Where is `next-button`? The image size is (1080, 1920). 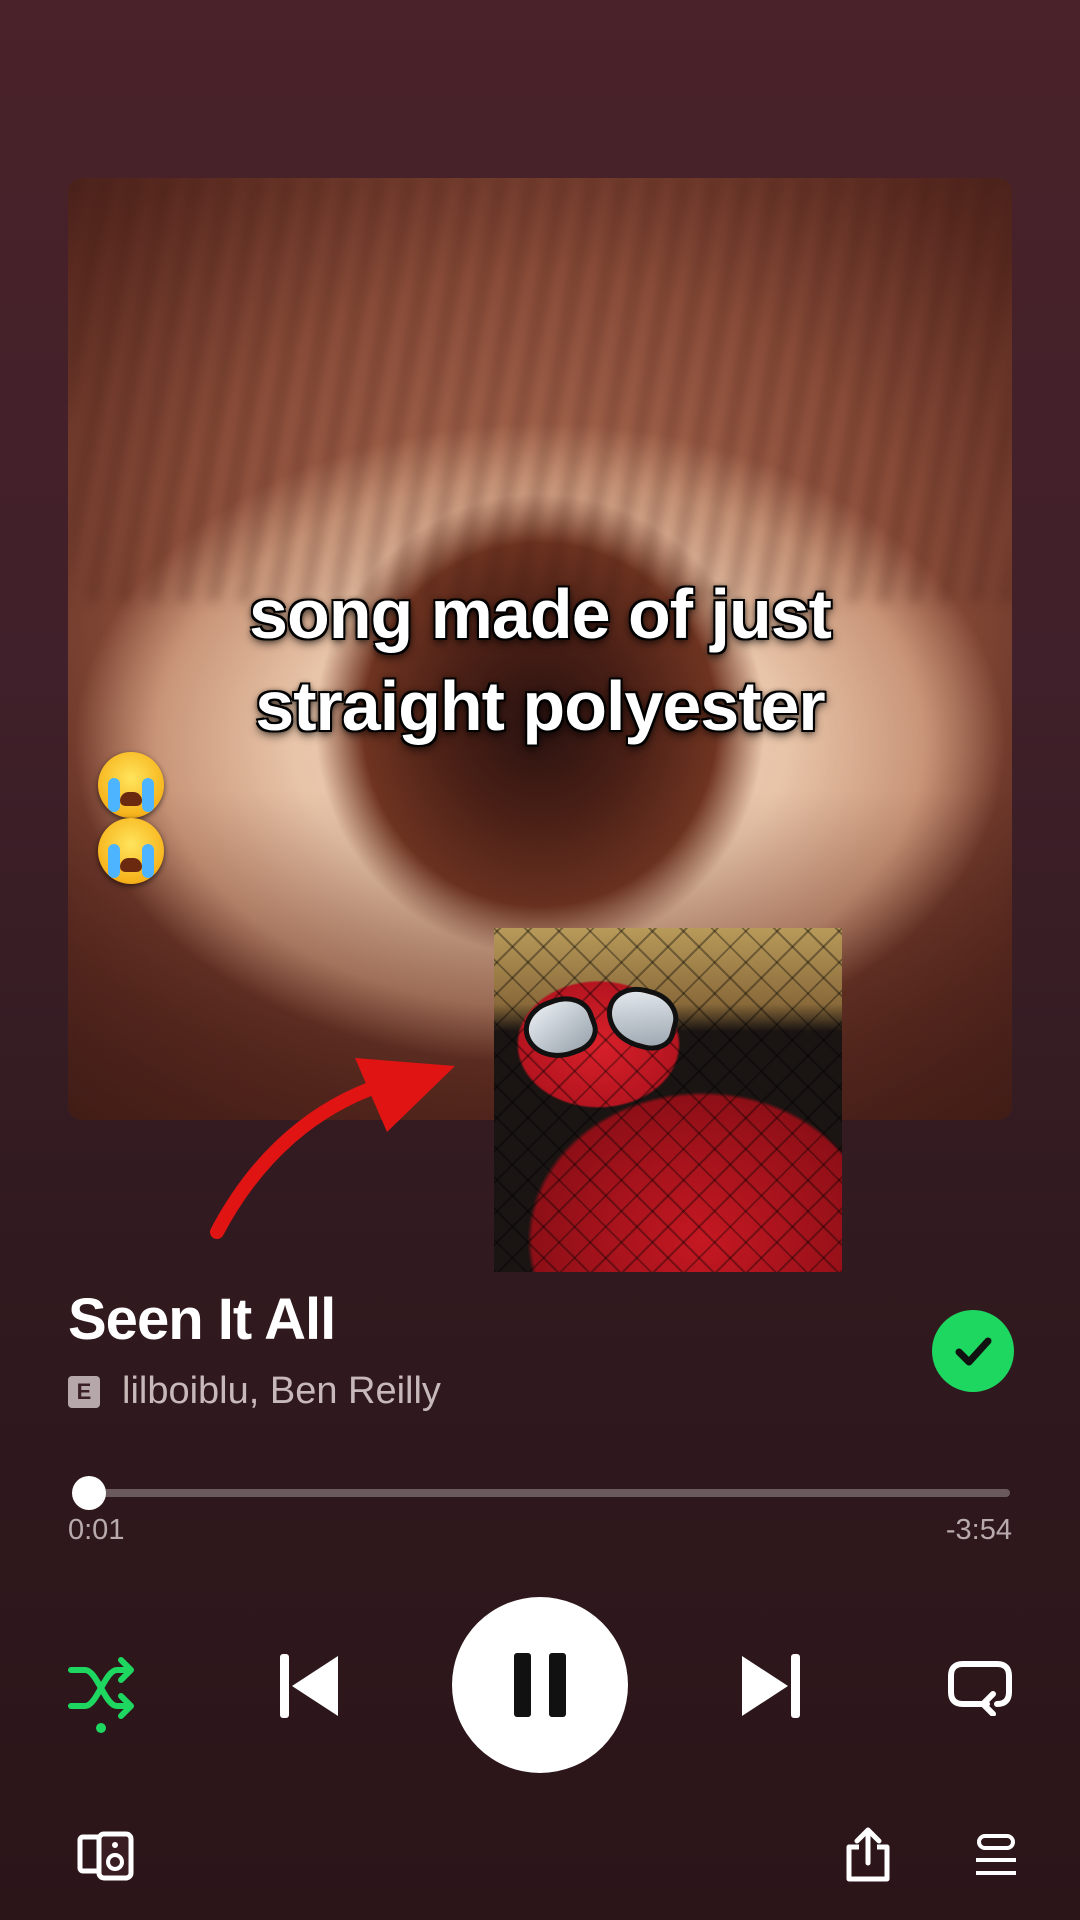 next-button is located at coordinates (770, 1686).